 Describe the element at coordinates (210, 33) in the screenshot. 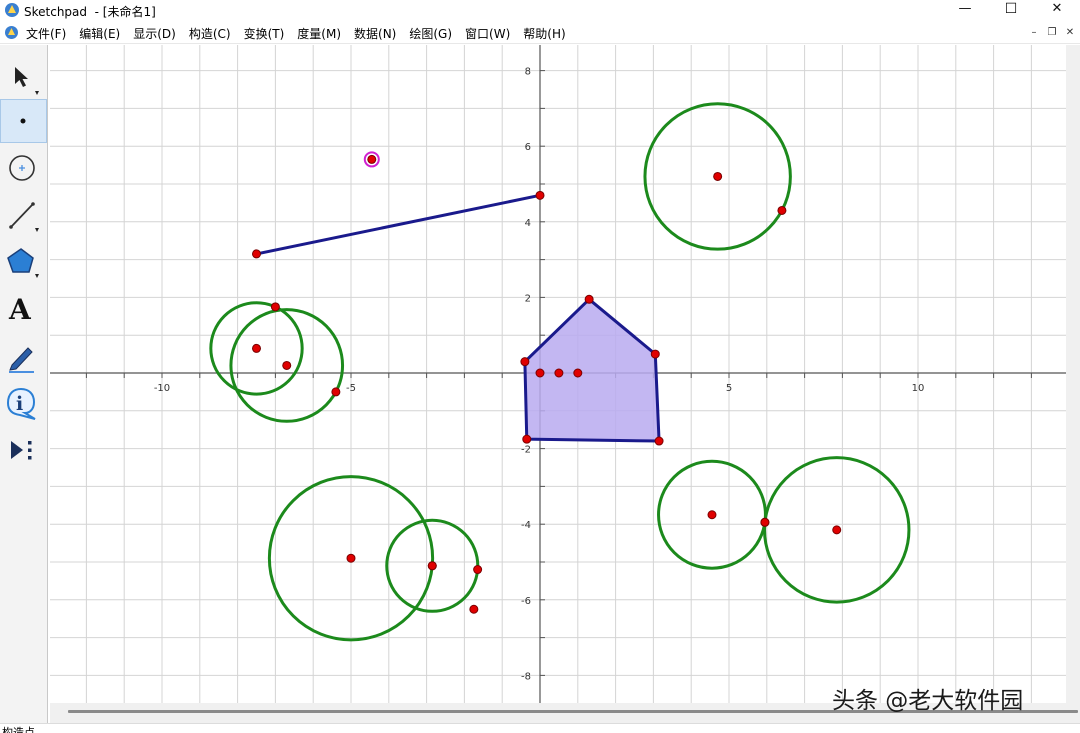

I see `menu-construct: 构造(C)` at that location.